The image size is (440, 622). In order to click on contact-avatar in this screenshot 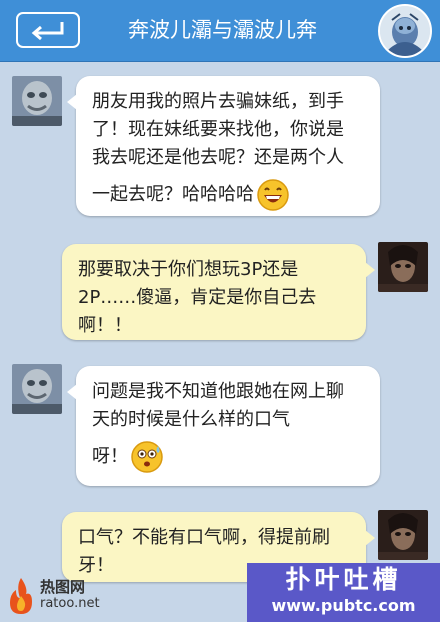, I will do `click(405, 31)`.